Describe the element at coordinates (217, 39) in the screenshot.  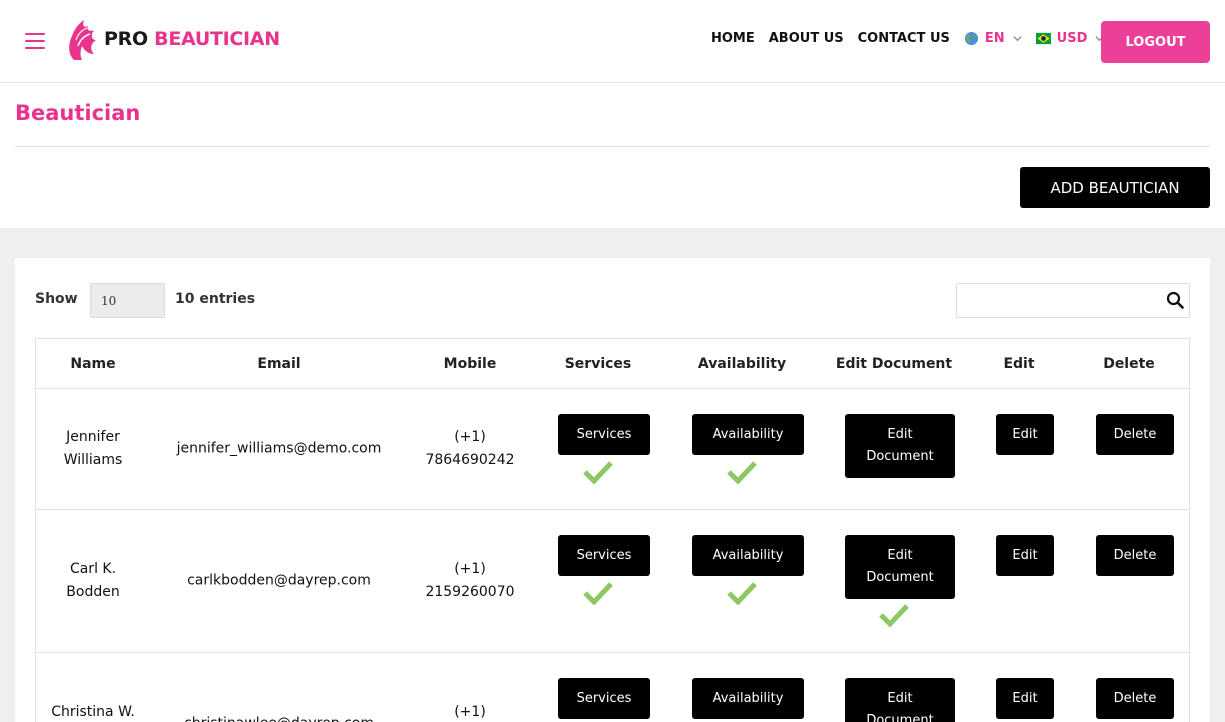
I see `logo-beautician: BEAUTICIAN` at that location.